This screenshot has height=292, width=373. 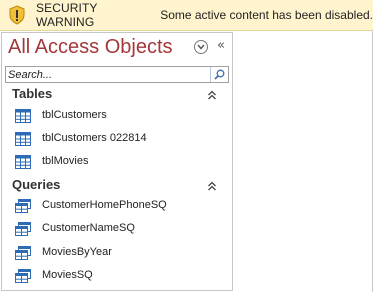 I want to click on nav-item-label: MoviesByYear, so click(x=77, y=252).